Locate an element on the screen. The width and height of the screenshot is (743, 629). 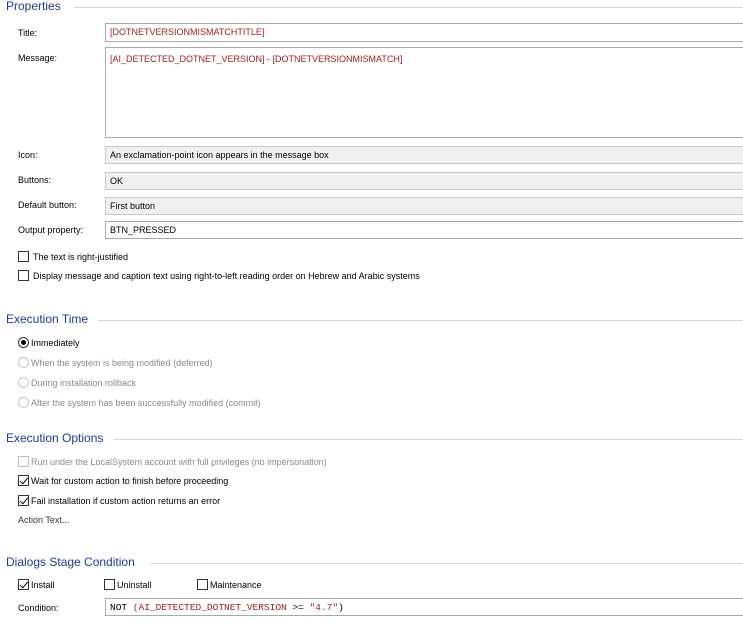
dialogs-stage-section-title: Dialogs Stage Condition is located at coordinates (70, 562).